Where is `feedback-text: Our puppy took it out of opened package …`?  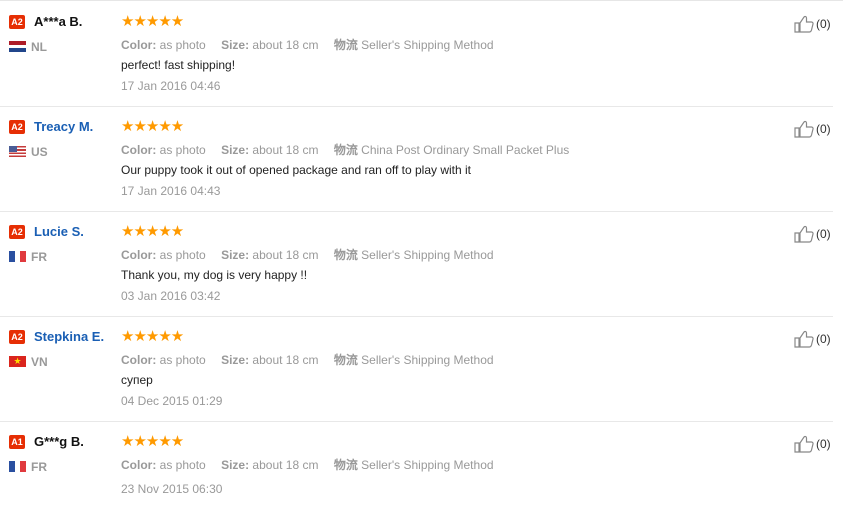
feedback-text: Our puppy took it out of opened package … is located at coordinates (296, 170).